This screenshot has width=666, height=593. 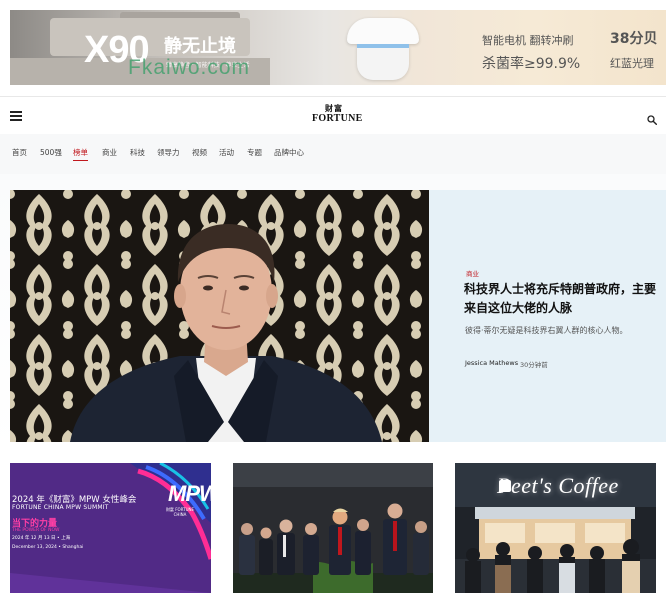 I want to click on site-header: 财富 FORTUNE, so click(x=333, y=115).